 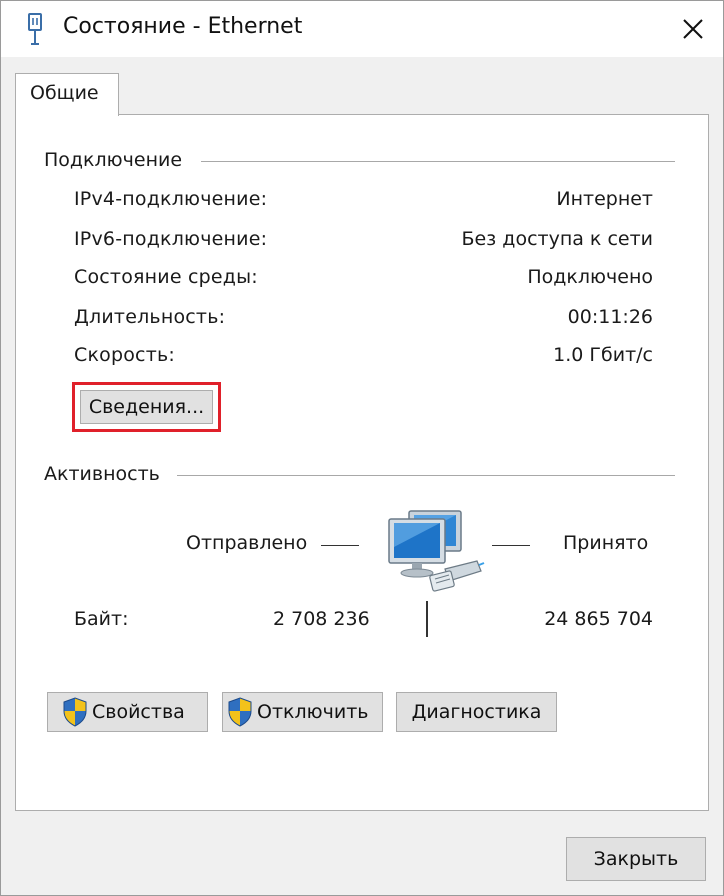 What do you see at coordinates (598, 619) in the screenshot?
I see `bytes-received-value: 24 865 704` at bounding box center [598, 619].